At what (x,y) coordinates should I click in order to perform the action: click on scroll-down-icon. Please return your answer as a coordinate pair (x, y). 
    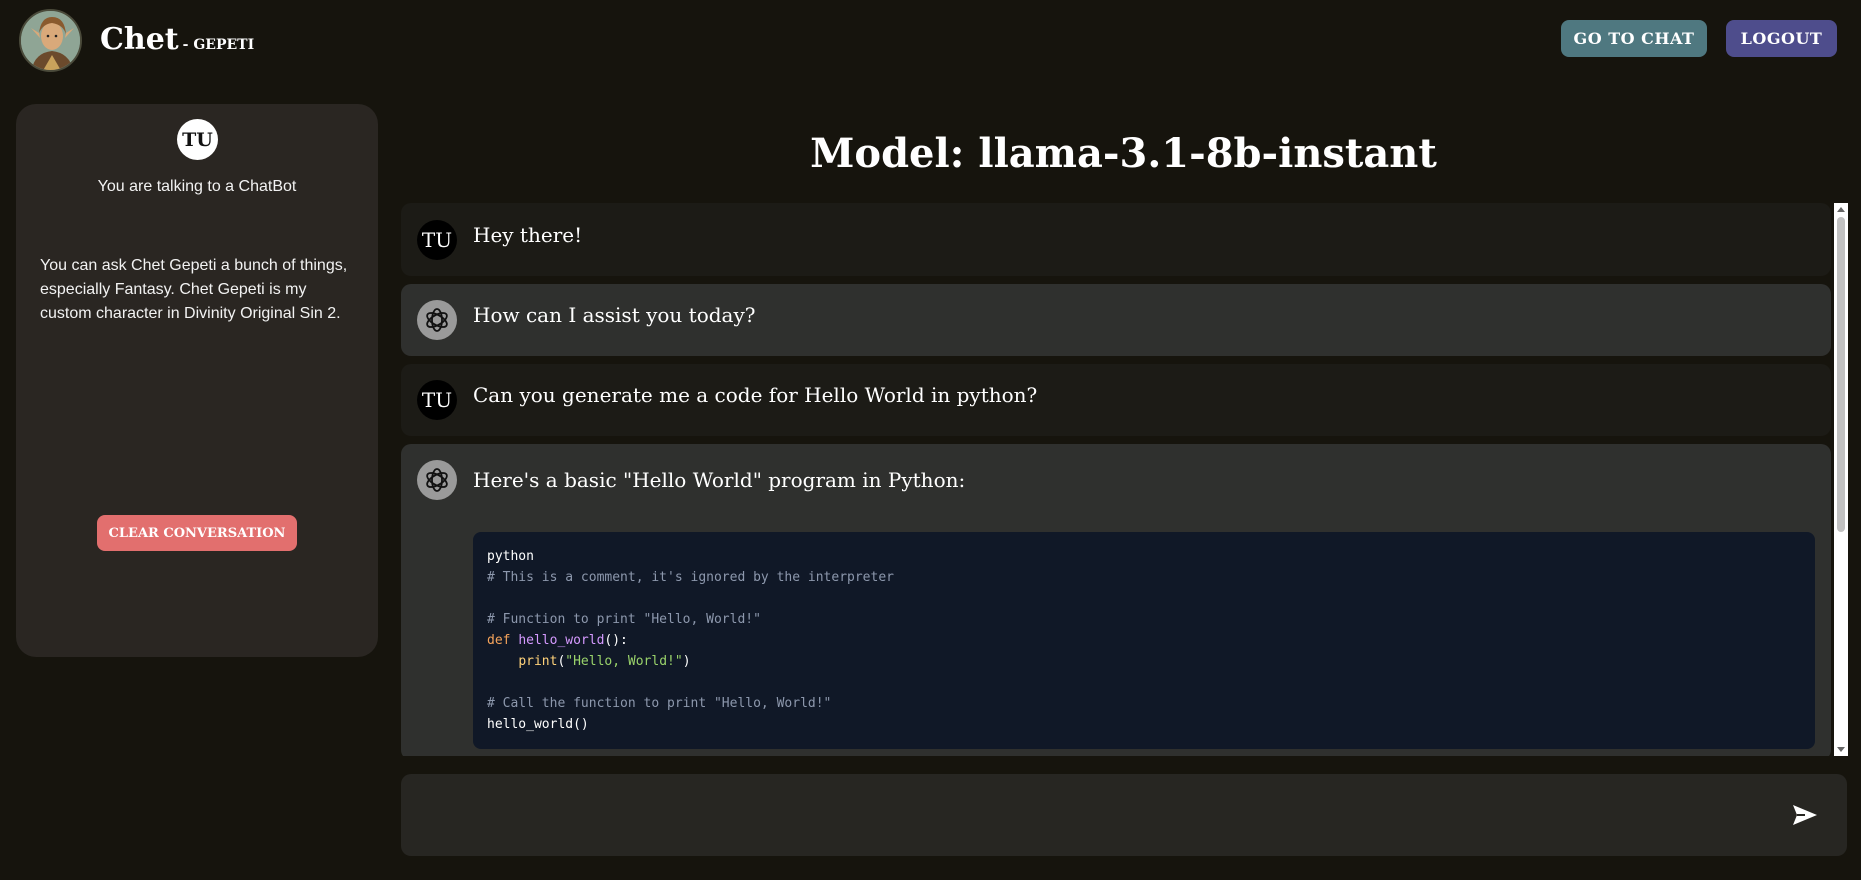
    Looking at the image, I should click on (1841, 749).